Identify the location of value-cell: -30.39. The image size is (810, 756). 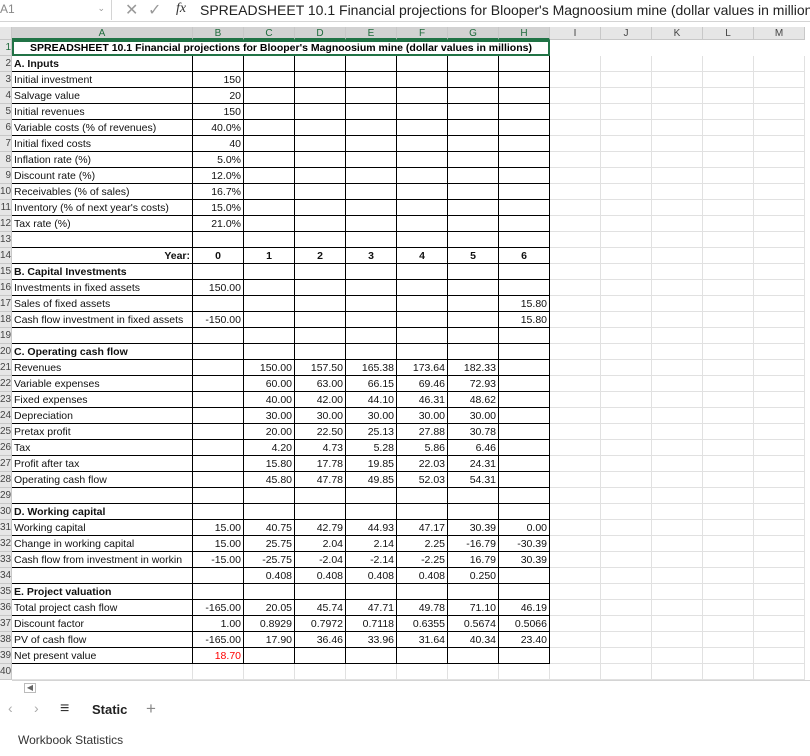
(524, 544).